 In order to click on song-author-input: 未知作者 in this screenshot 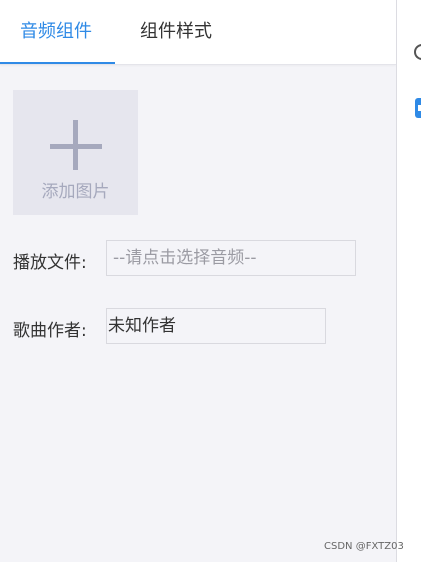, I will do `click(216, 326)`.